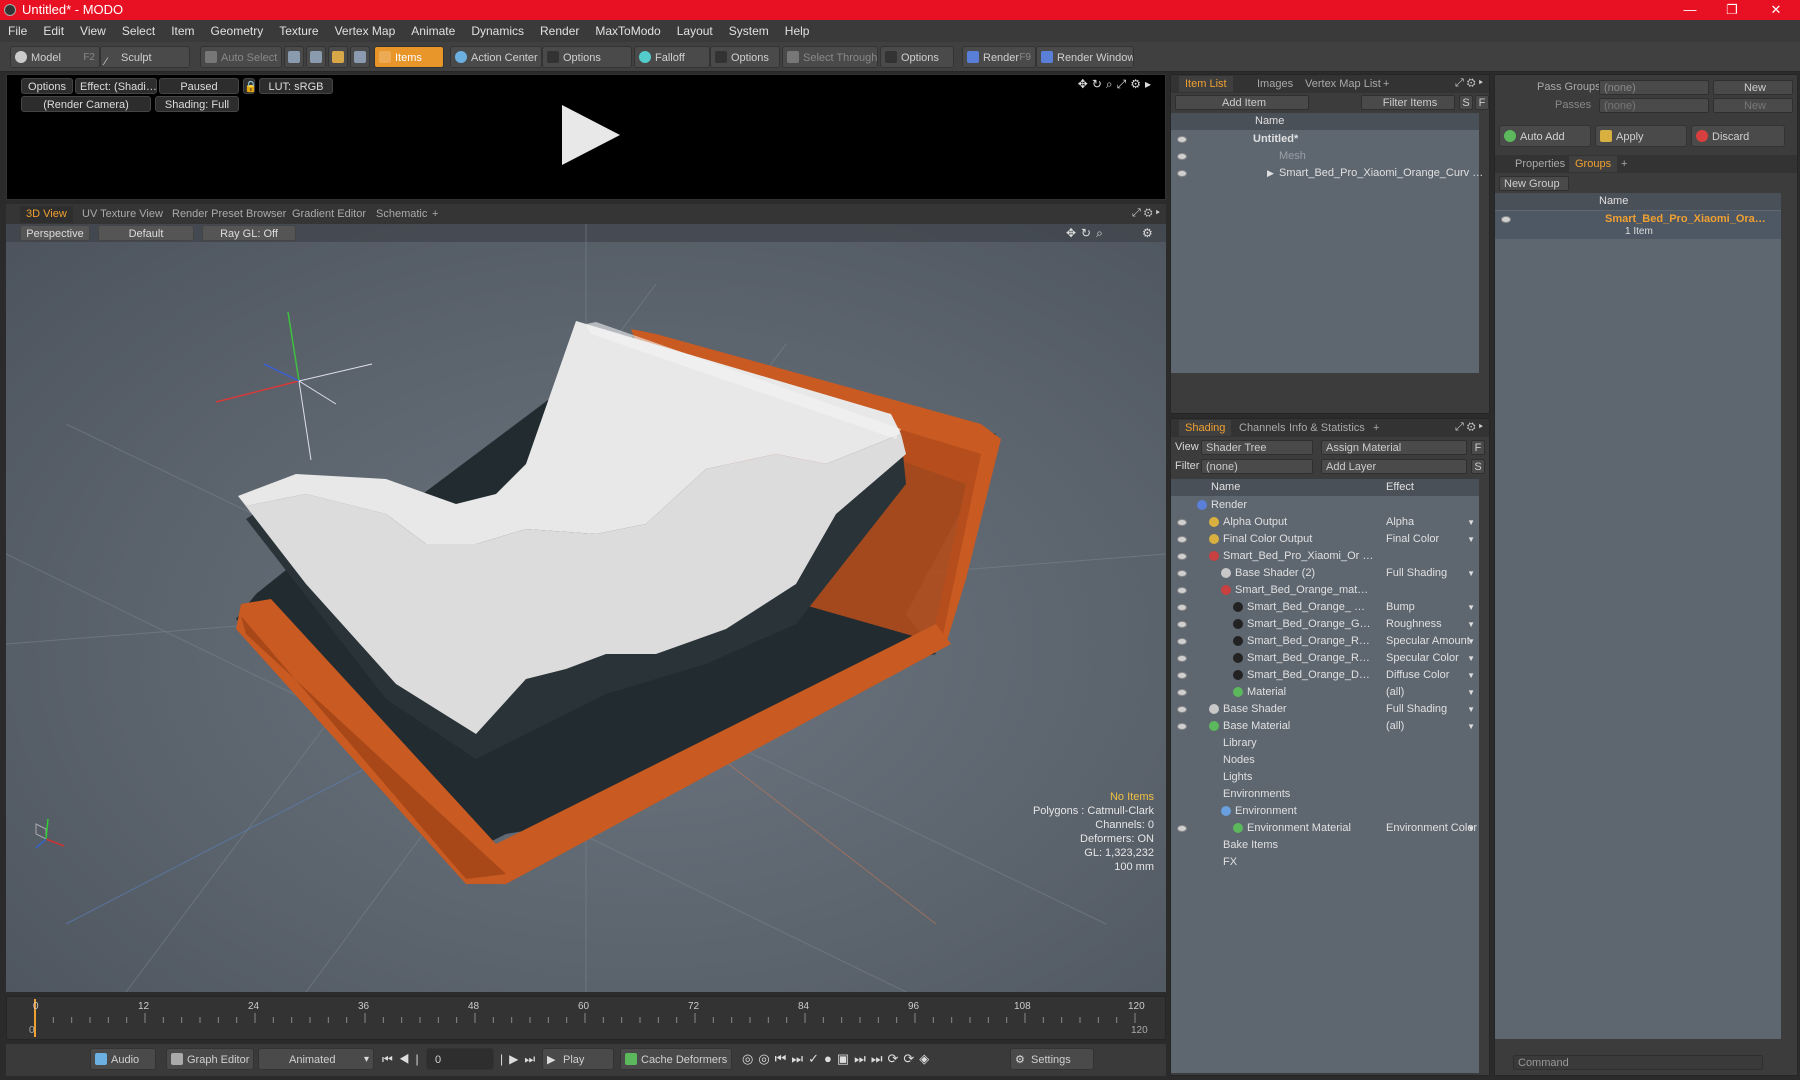 The width and height of the screenshot is (1800, 1080). Describe the element at coordinates (1325, 811) in the screenshot. I see `shader-row: Environment` at that location.